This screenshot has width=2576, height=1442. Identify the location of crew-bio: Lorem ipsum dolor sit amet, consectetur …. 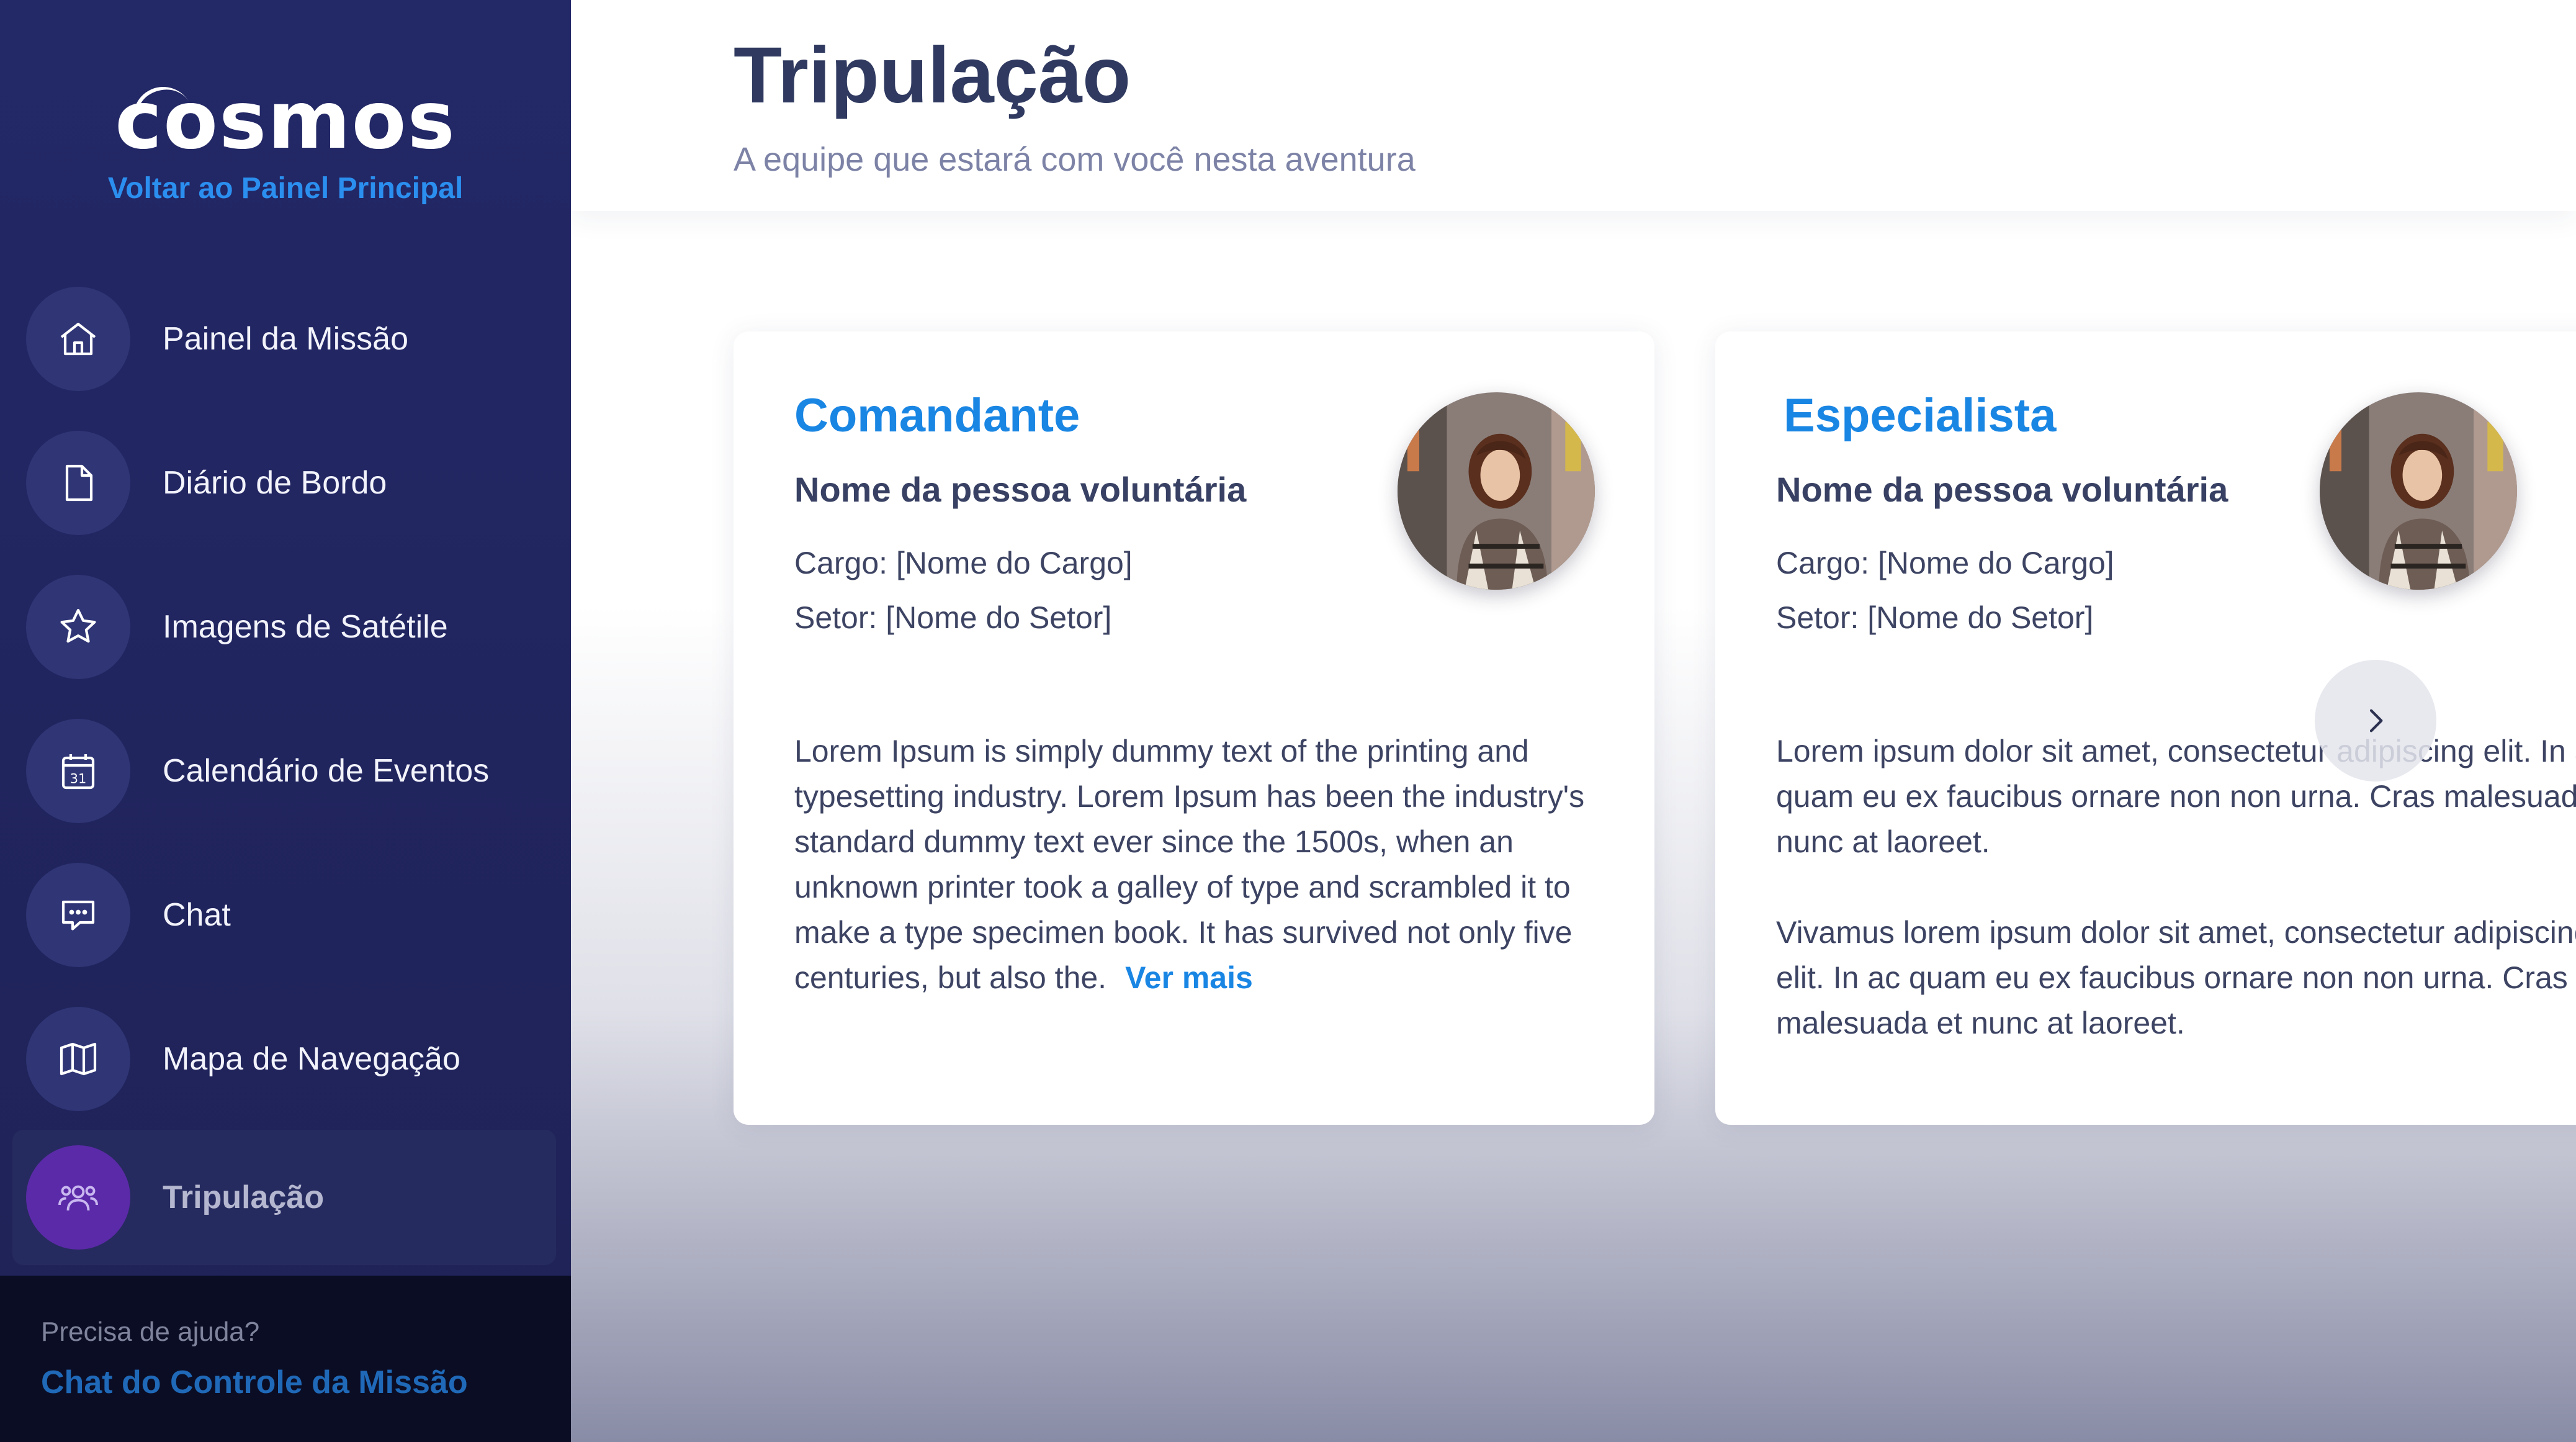
(2176, 887).